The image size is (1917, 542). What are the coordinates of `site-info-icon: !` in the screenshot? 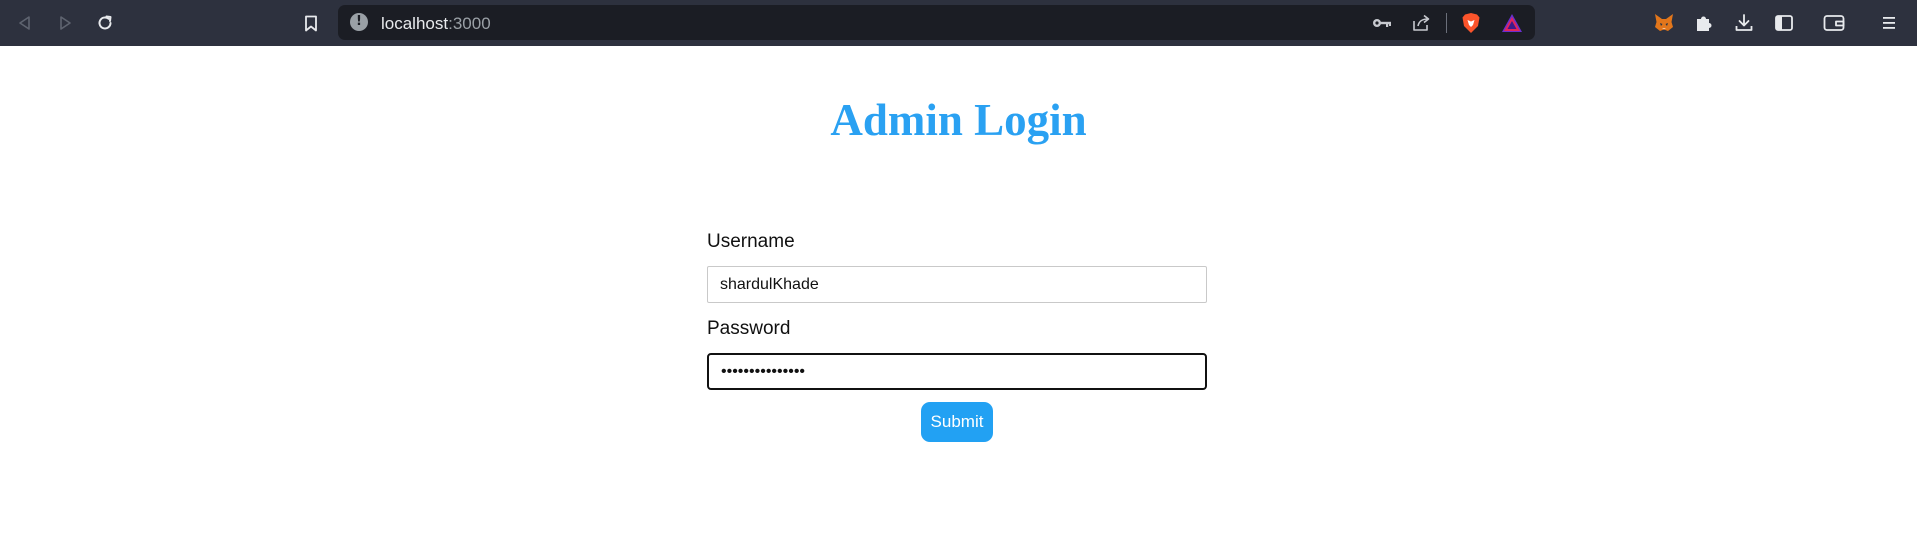 It's located at (359, 22).